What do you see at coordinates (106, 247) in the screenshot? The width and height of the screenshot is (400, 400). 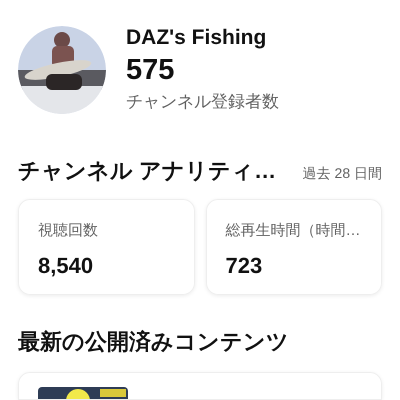 I see `metric-card: 視聴回数 8,540` at bounding box center [106, 247].